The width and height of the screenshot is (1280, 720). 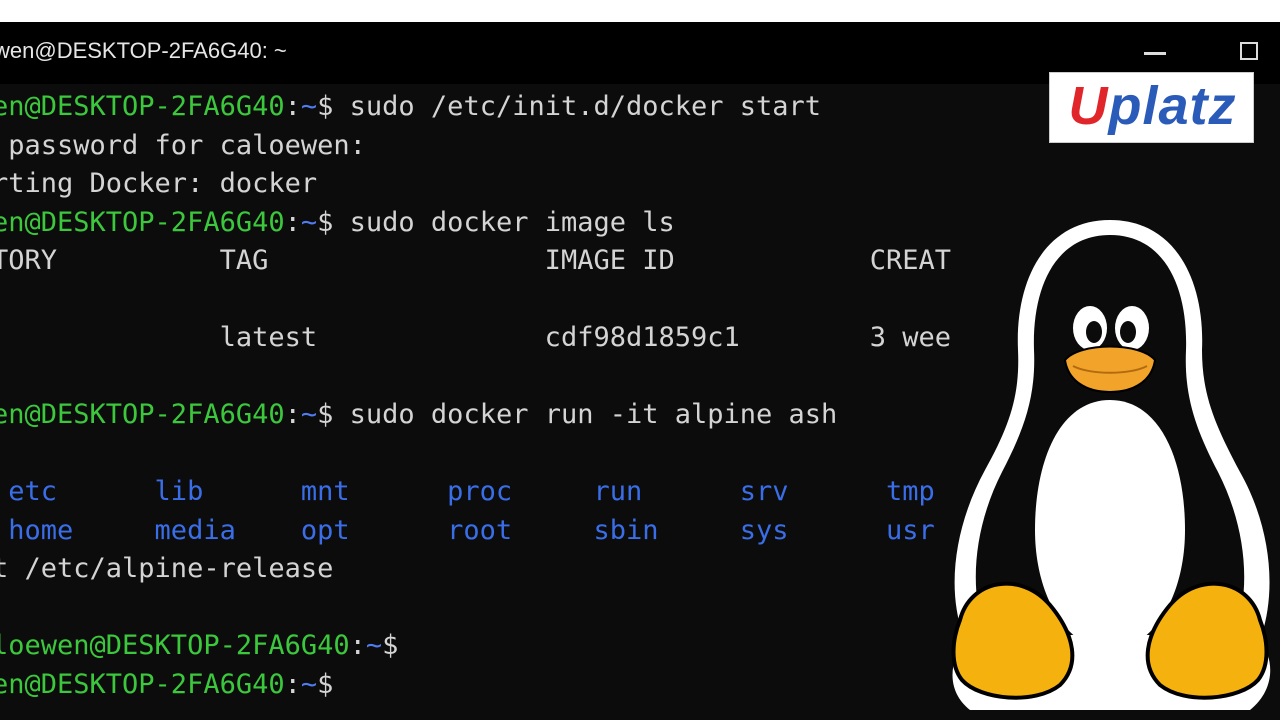 What do you see at coordinates (1088, 106) in the screenshot?
I see `logo-letter-u: U` at bounding box center [1088, 106].